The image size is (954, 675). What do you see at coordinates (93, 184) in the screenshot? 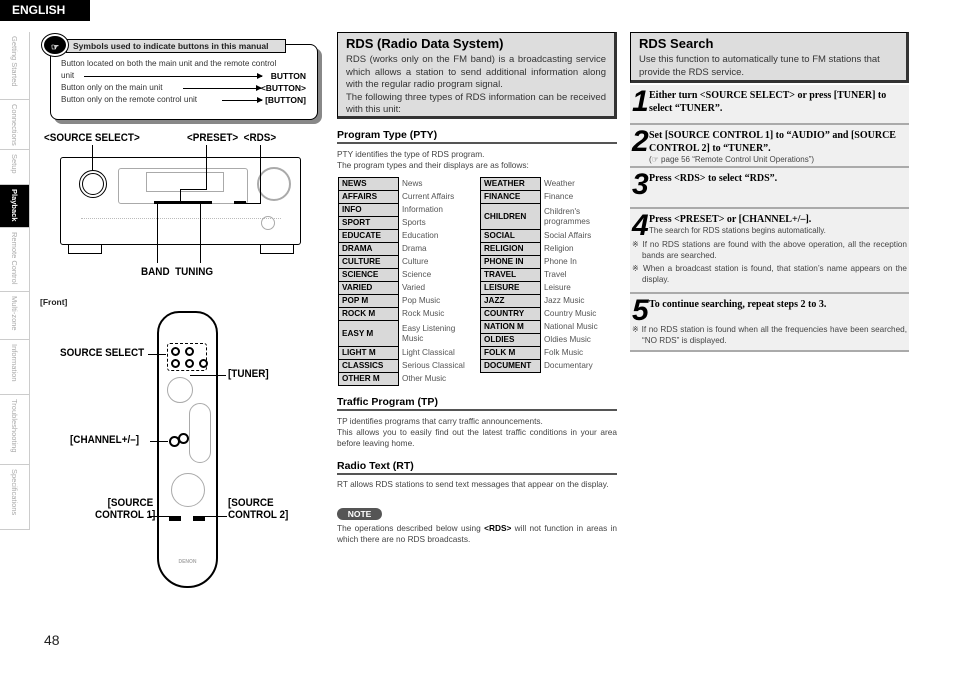
I see `source-select-knob` at bounding box center [93, 184].